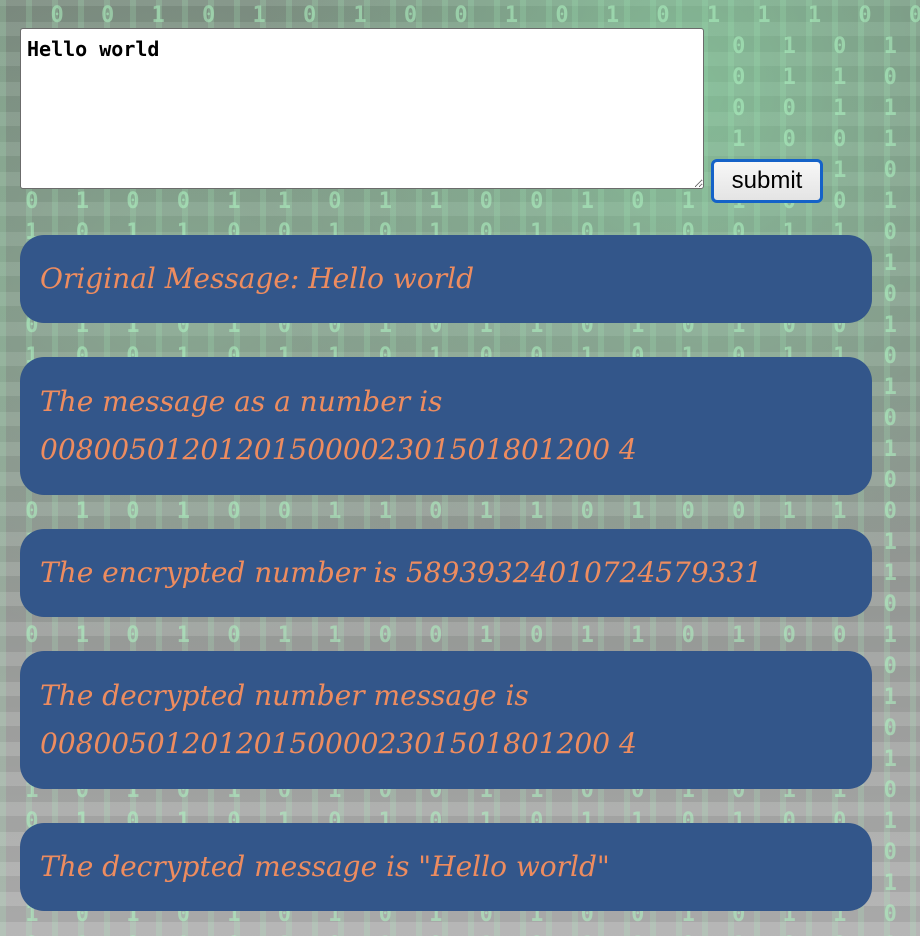 The image size is (920, 936). I want to click on submit-button: submit, so click(767, 181).